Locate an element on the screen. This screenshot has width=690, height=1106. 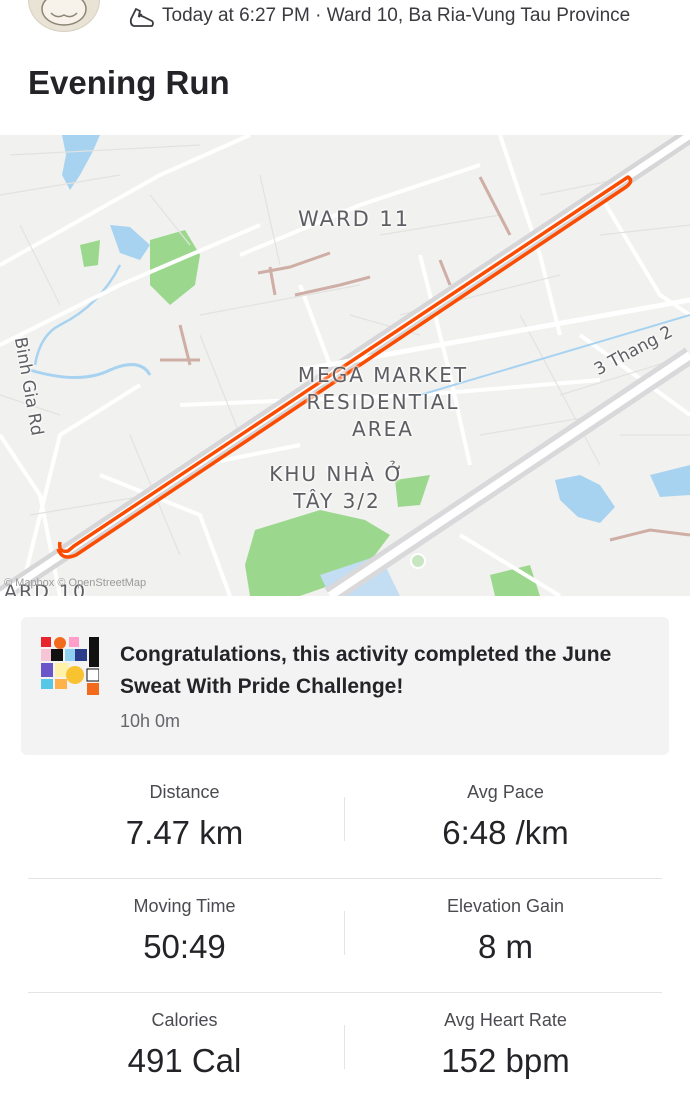
stat-label: Distance is located at coordinates (184, 792).